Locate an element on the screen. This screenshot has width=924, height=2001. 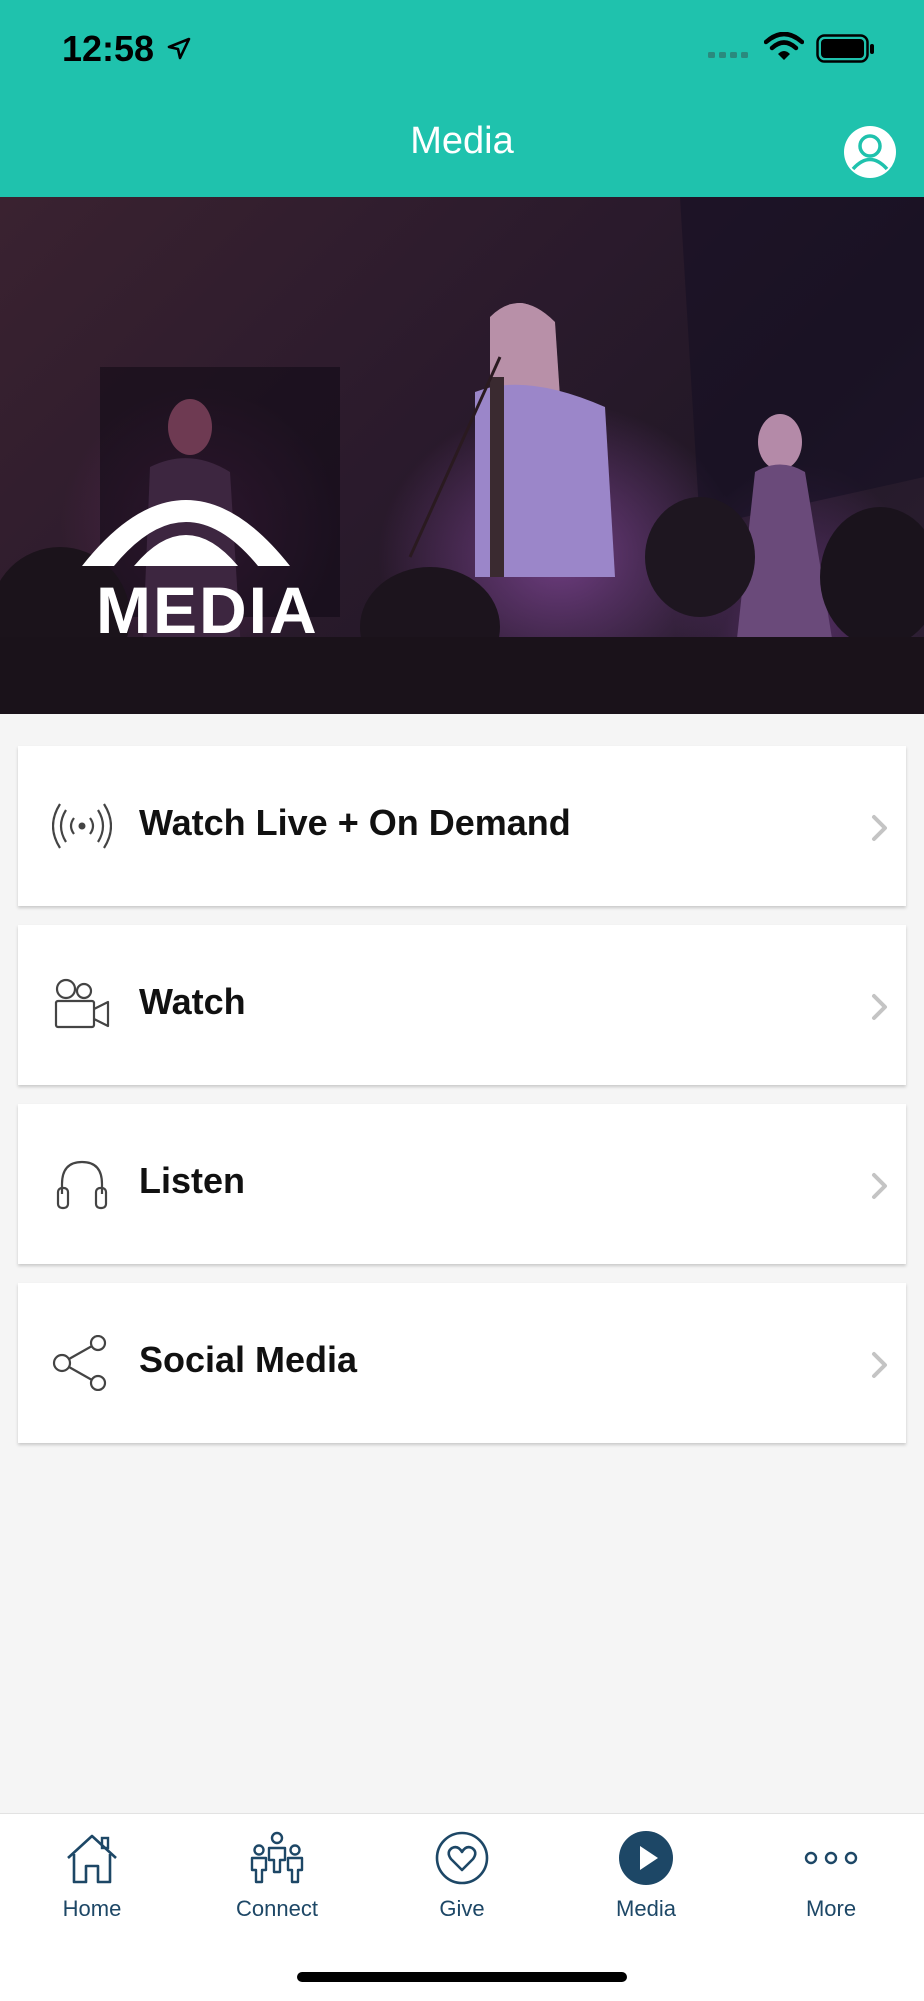
people-icon is located at coordinates (277, 1857).